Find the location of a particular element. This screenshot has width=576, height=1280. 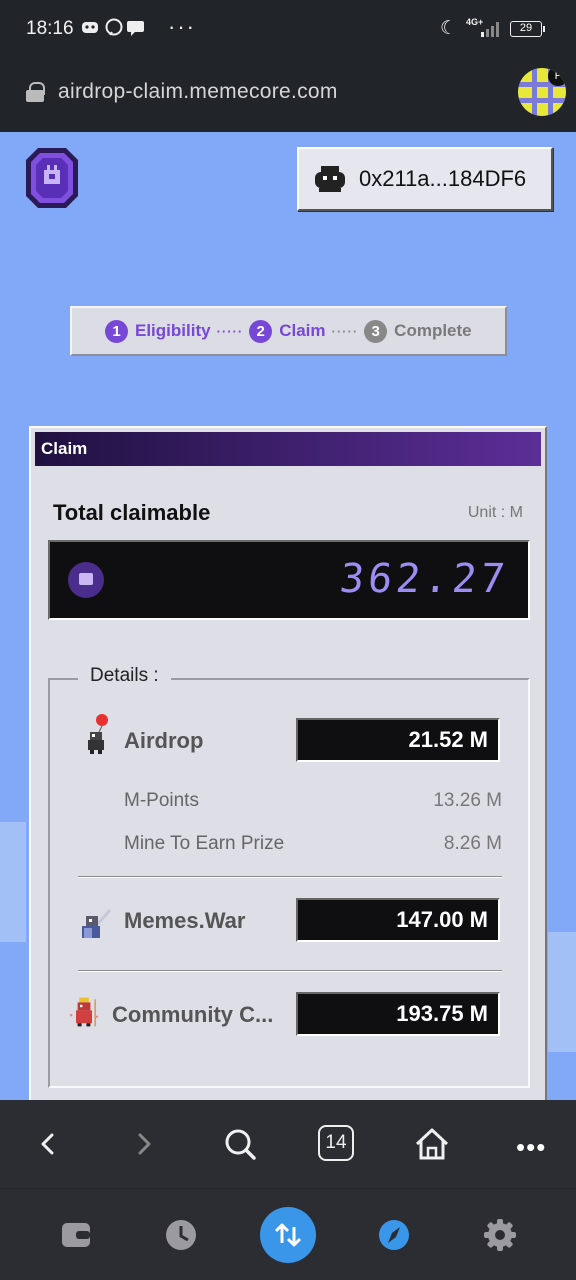

notification-icons is located at coordinates (118, 30).